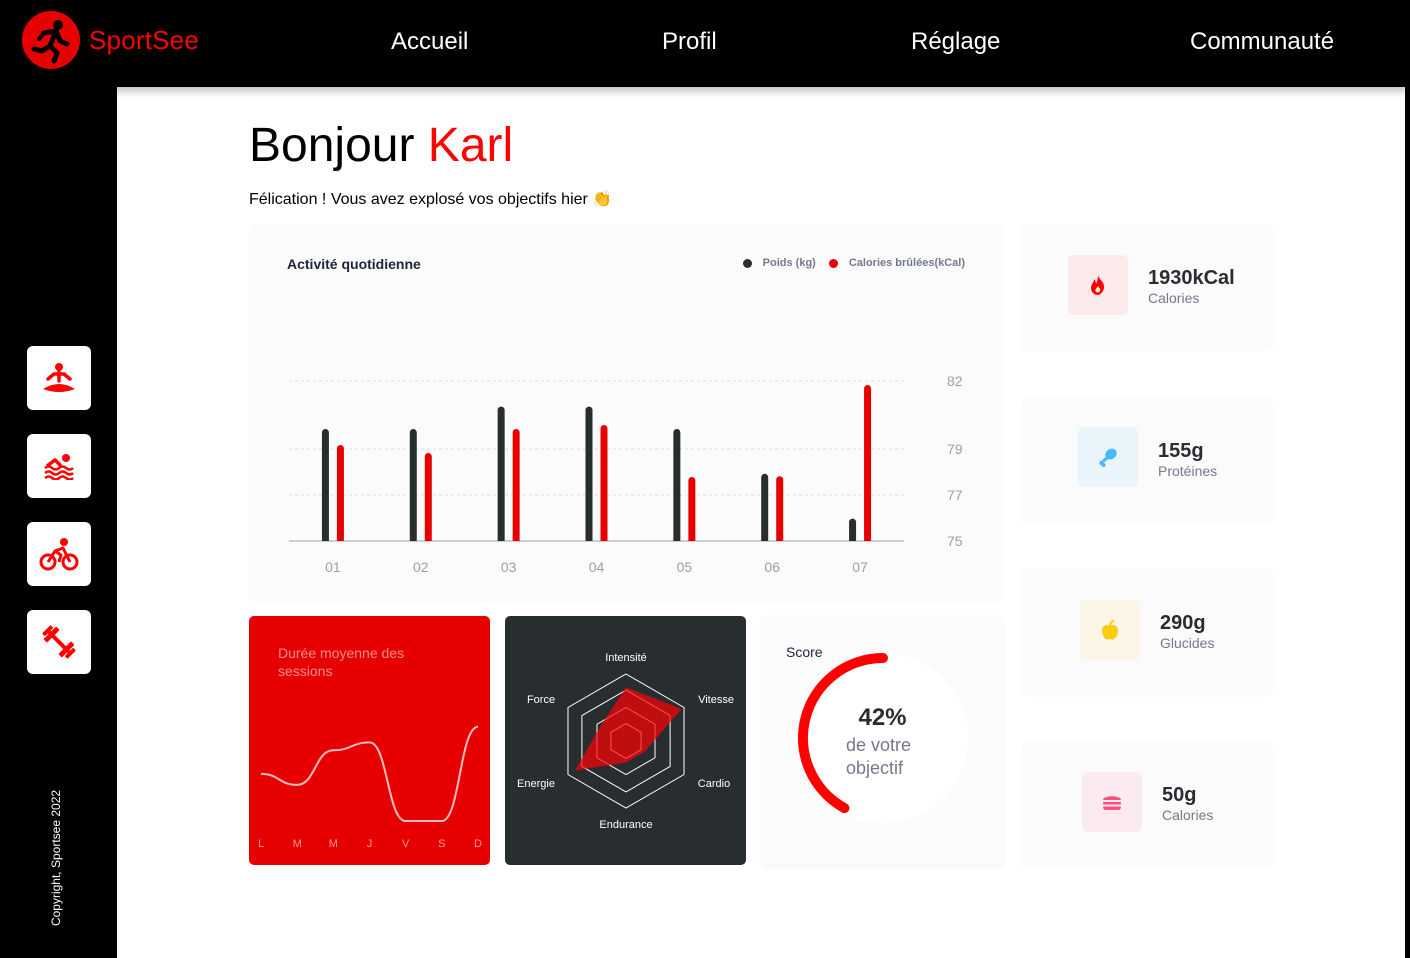  I want to click on sessions-chart-card: Durée moyenne des sessions LMMJVSD, so click(369, 740).